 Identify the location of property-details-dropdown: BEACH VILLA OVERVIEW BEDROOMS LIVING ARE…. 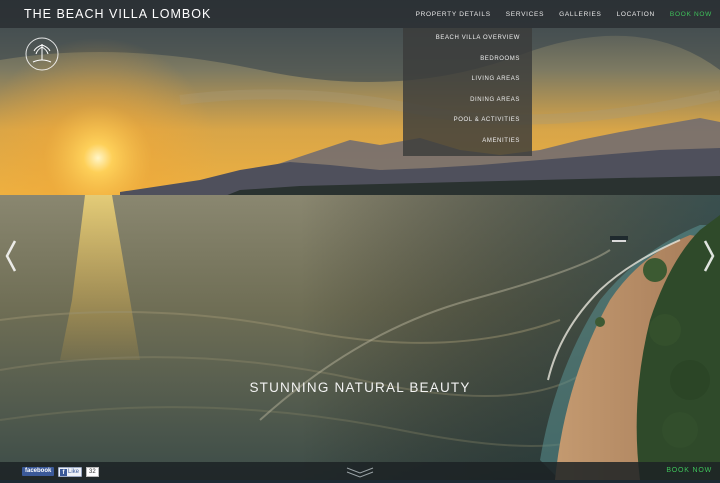
(467, 92).